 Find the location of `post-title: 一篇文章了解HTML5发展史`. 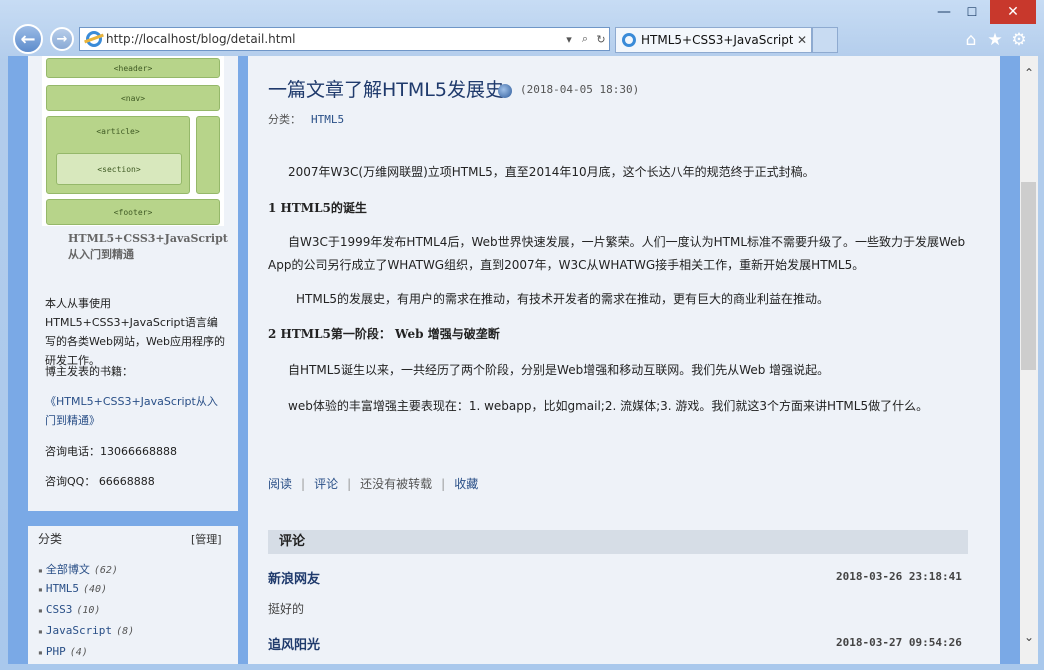

post-title: 一篇文章了解HTML5发展史 is located at coordinates (386, 90).